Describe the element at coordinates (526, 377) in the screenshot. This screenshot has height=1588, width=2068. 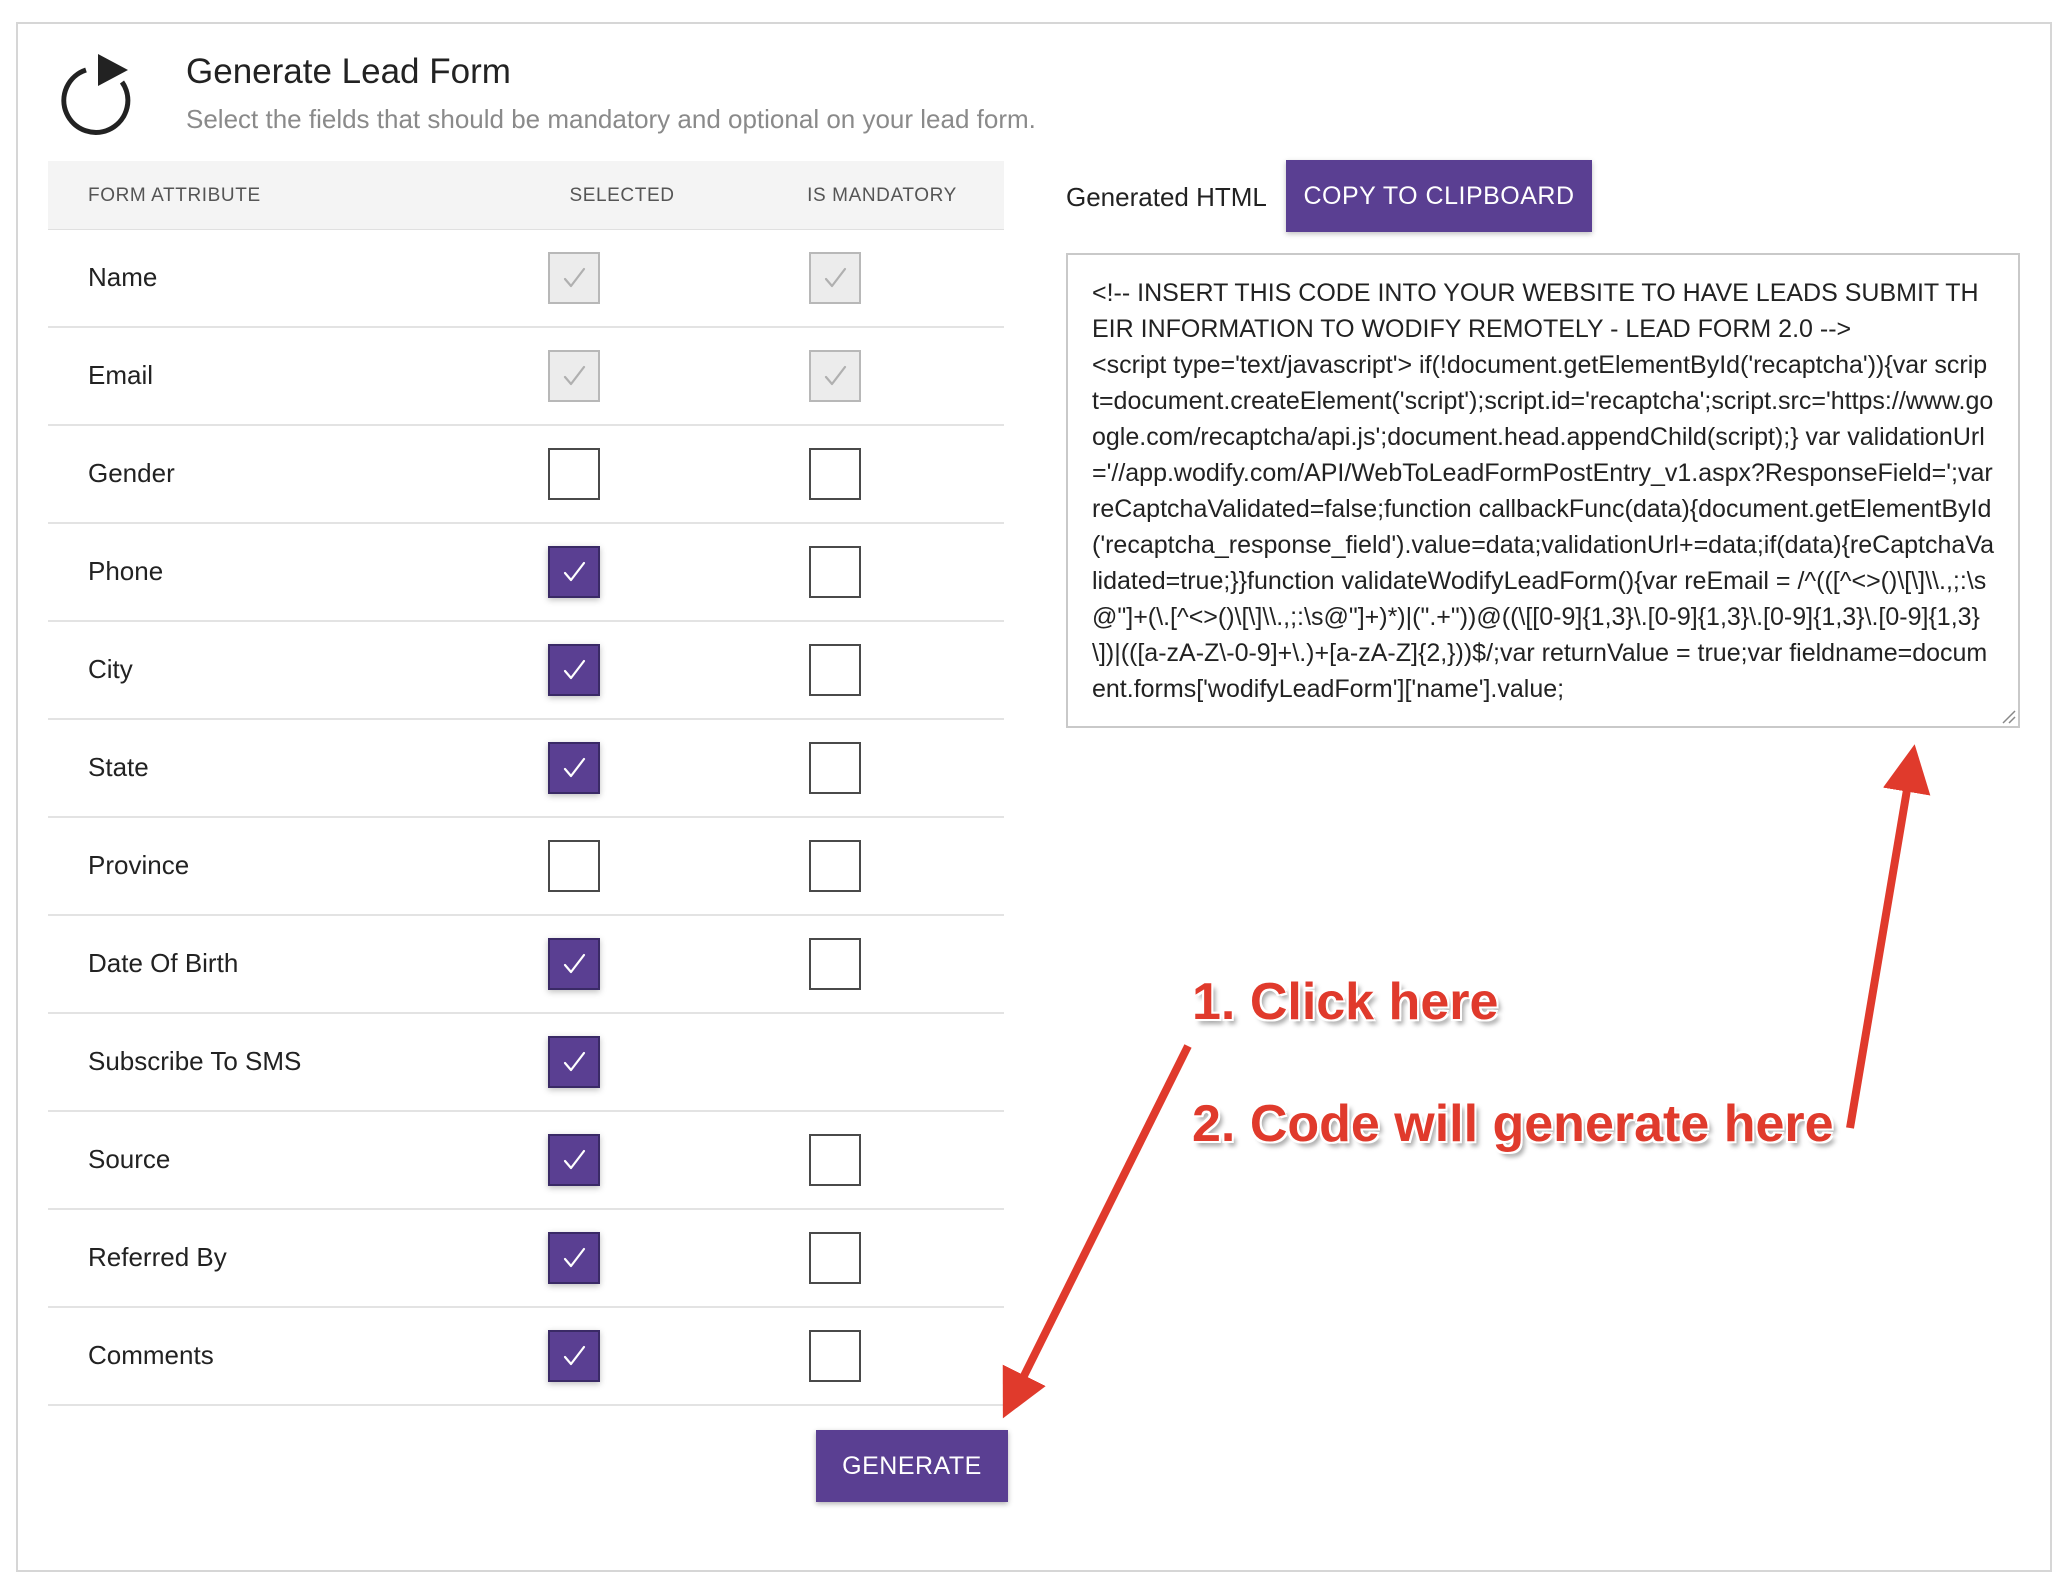
I see `table-row: Email` at that location.